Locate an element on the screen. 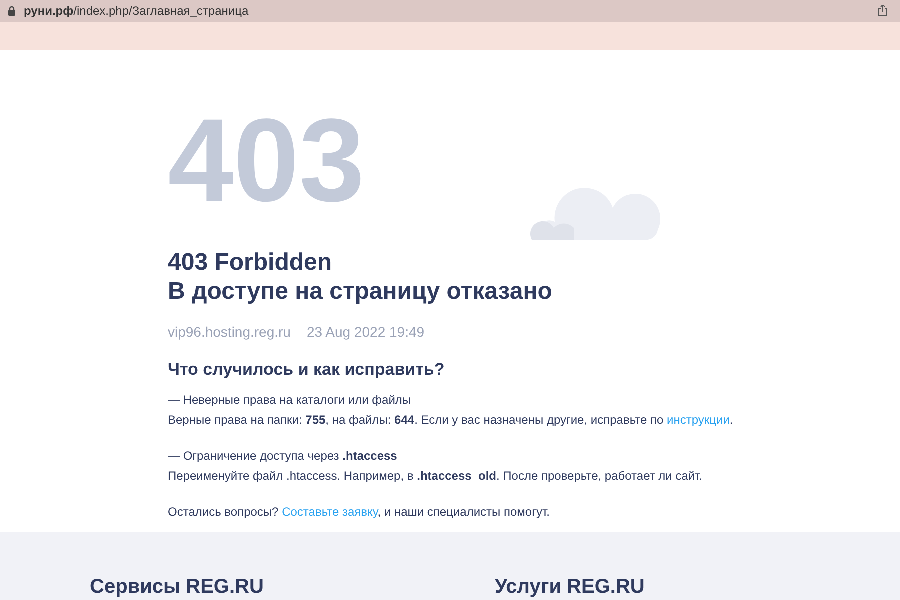  help-text: — Неверные права на каталоги или файлы is located at coordinates (290, 399).